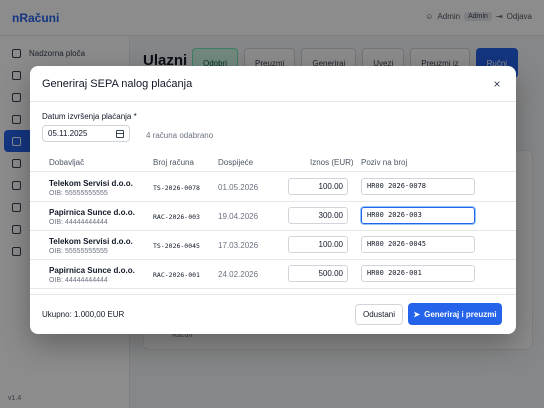  Describe the element at coordinates (67, 162) in the screenshot. I see `col-supplier: Dobavljač` at that location.